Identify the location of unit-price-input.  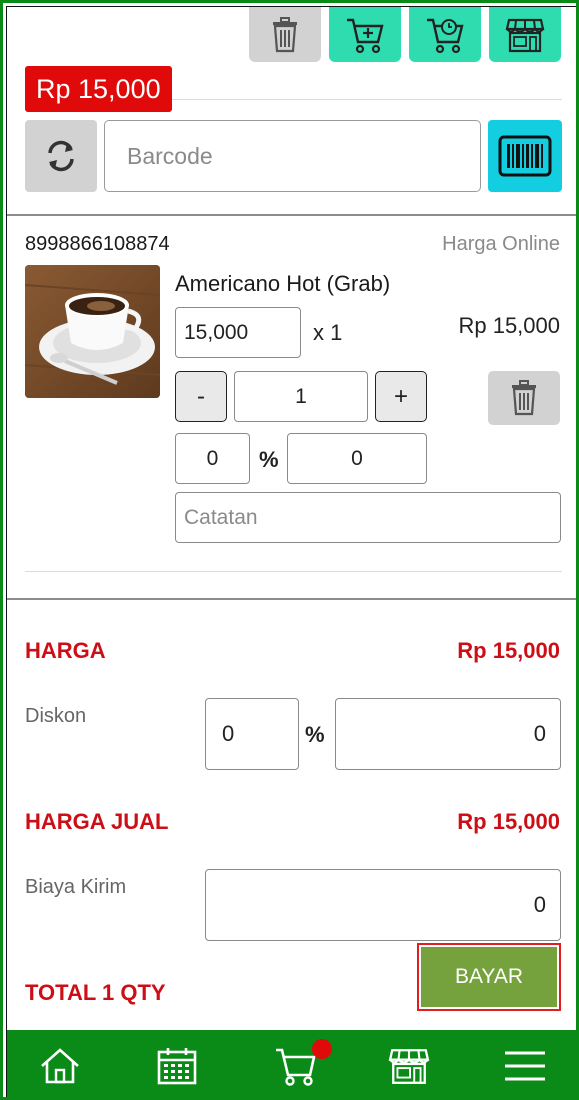
(238, 332).